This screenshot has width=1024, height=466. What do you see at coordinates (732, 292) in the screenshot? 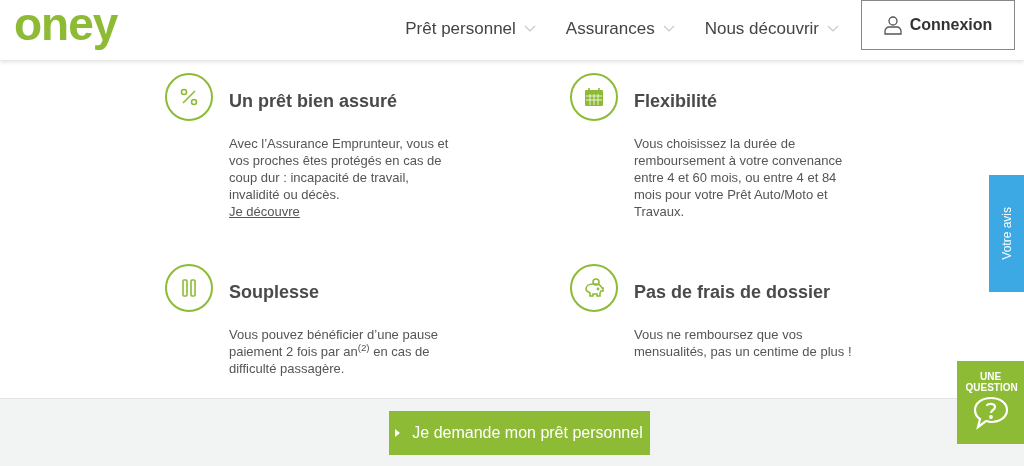
I see `feature-title: Pas de frais de dossier` at bounding box center [732, 292].